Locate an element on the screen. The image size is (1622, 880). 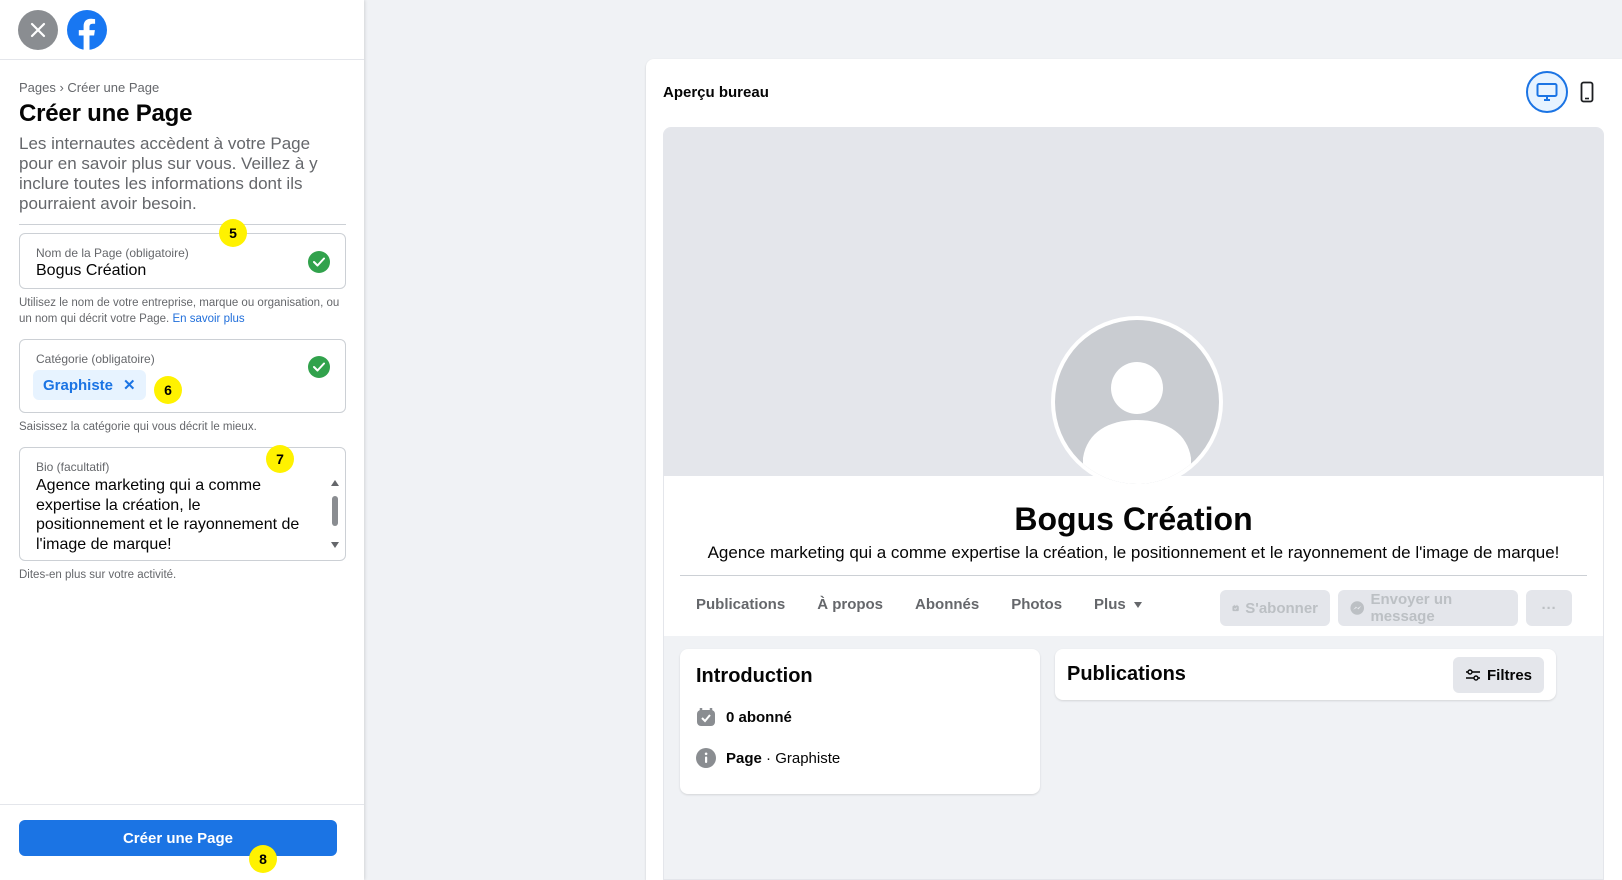
more-actions-button: ··· is located at coordinates (1549, 608).